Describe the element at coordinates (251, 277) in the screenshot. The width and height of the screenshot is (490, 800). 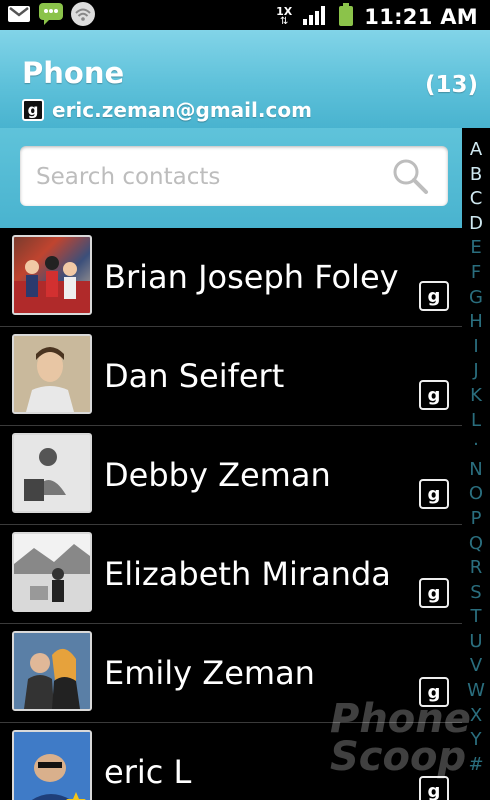
I see `contact-name: Brian Joseph Foley` at that location.